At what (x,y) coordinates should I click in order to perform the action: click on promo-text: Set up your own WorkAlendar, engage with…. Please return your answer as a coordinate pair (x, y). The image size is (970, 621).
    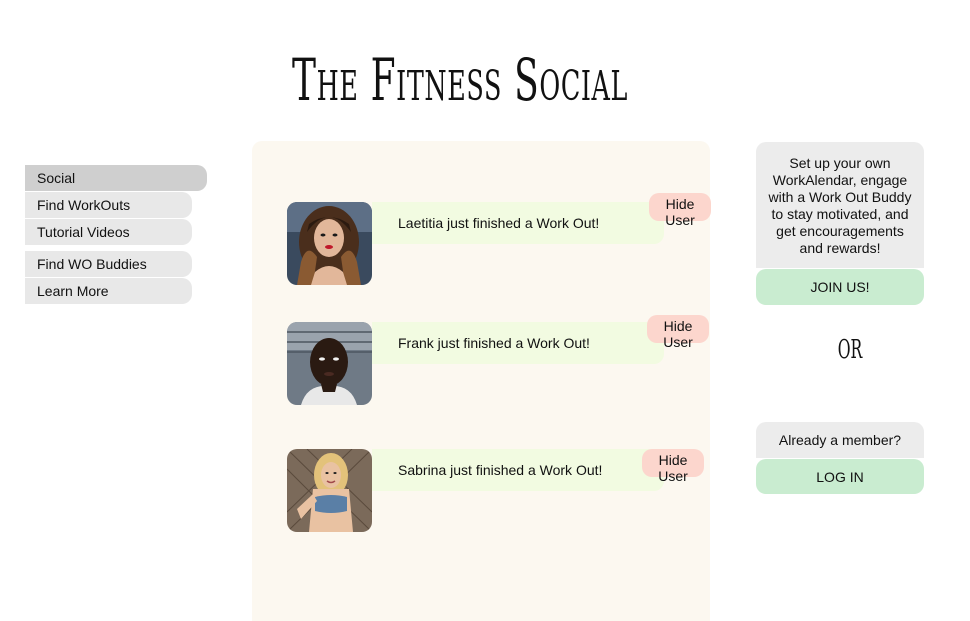
    Looking at the image, I should click on (840, 205).